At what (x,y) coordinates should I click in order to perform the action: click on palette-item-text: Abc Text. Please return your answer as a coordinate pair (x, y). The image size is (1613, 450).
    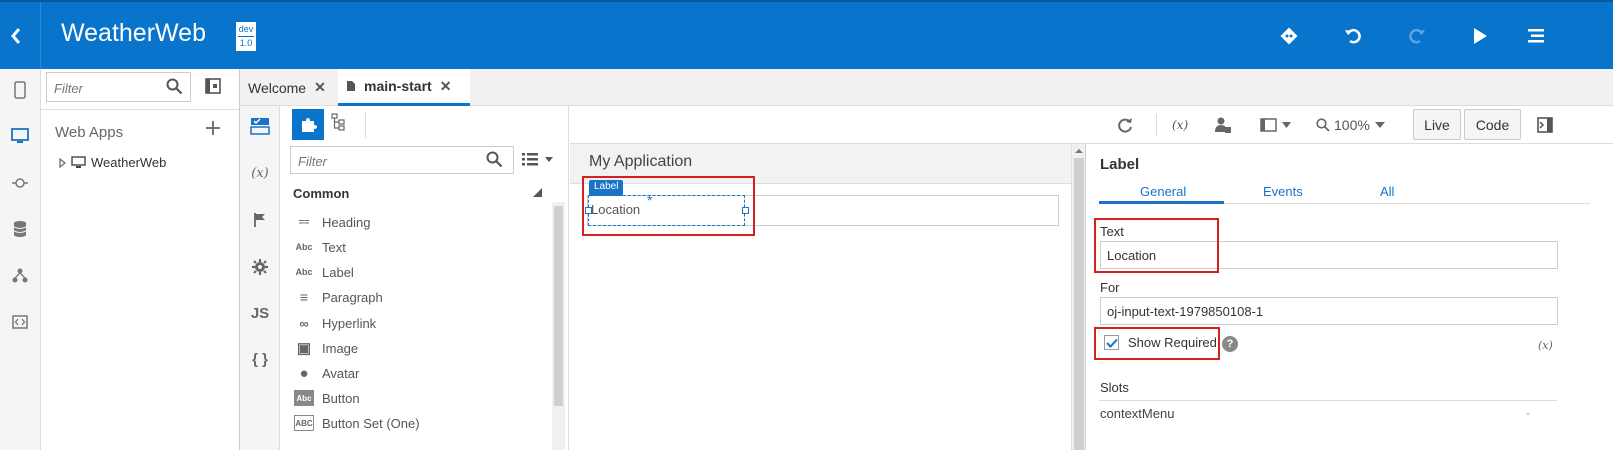
    Looking at the image, I should click on (320, 247).